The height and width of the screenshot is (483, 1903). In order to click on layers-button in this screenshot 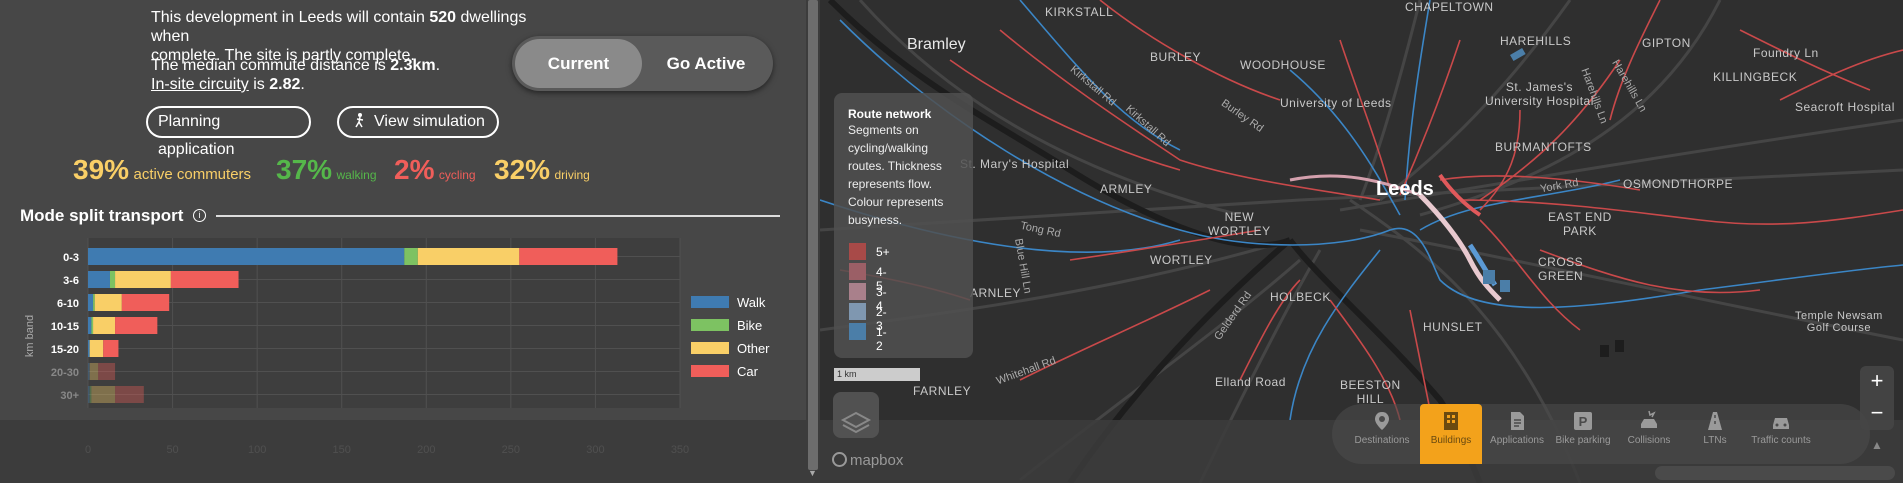, I will do `click(856, 415)`.